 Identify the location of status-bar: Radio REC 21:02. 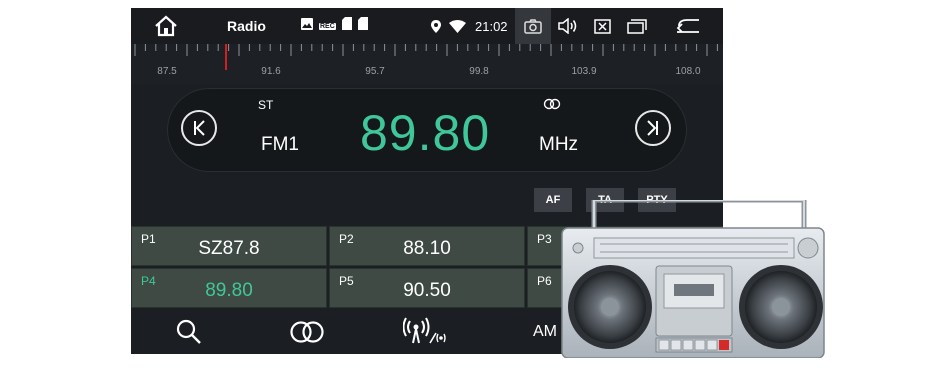
(427, 26).